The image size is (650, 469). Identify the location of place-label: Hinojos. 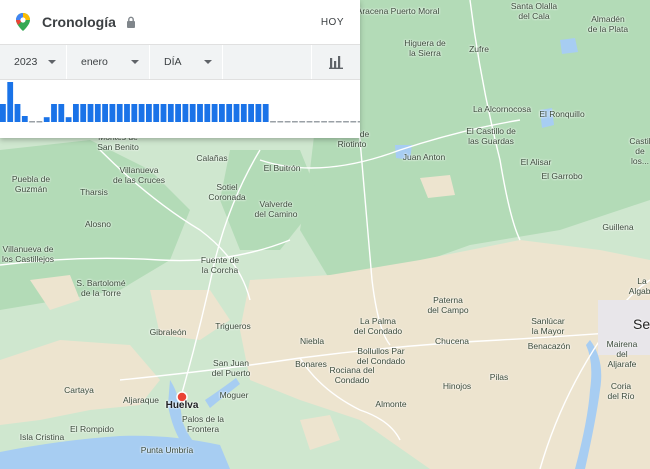
(457, 386).